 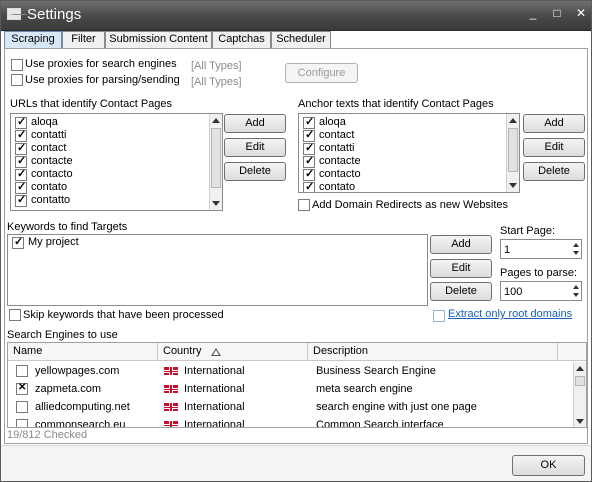 I want to click on proxies-search-label: Use proxies for search engines, so click(x=101, y=64).